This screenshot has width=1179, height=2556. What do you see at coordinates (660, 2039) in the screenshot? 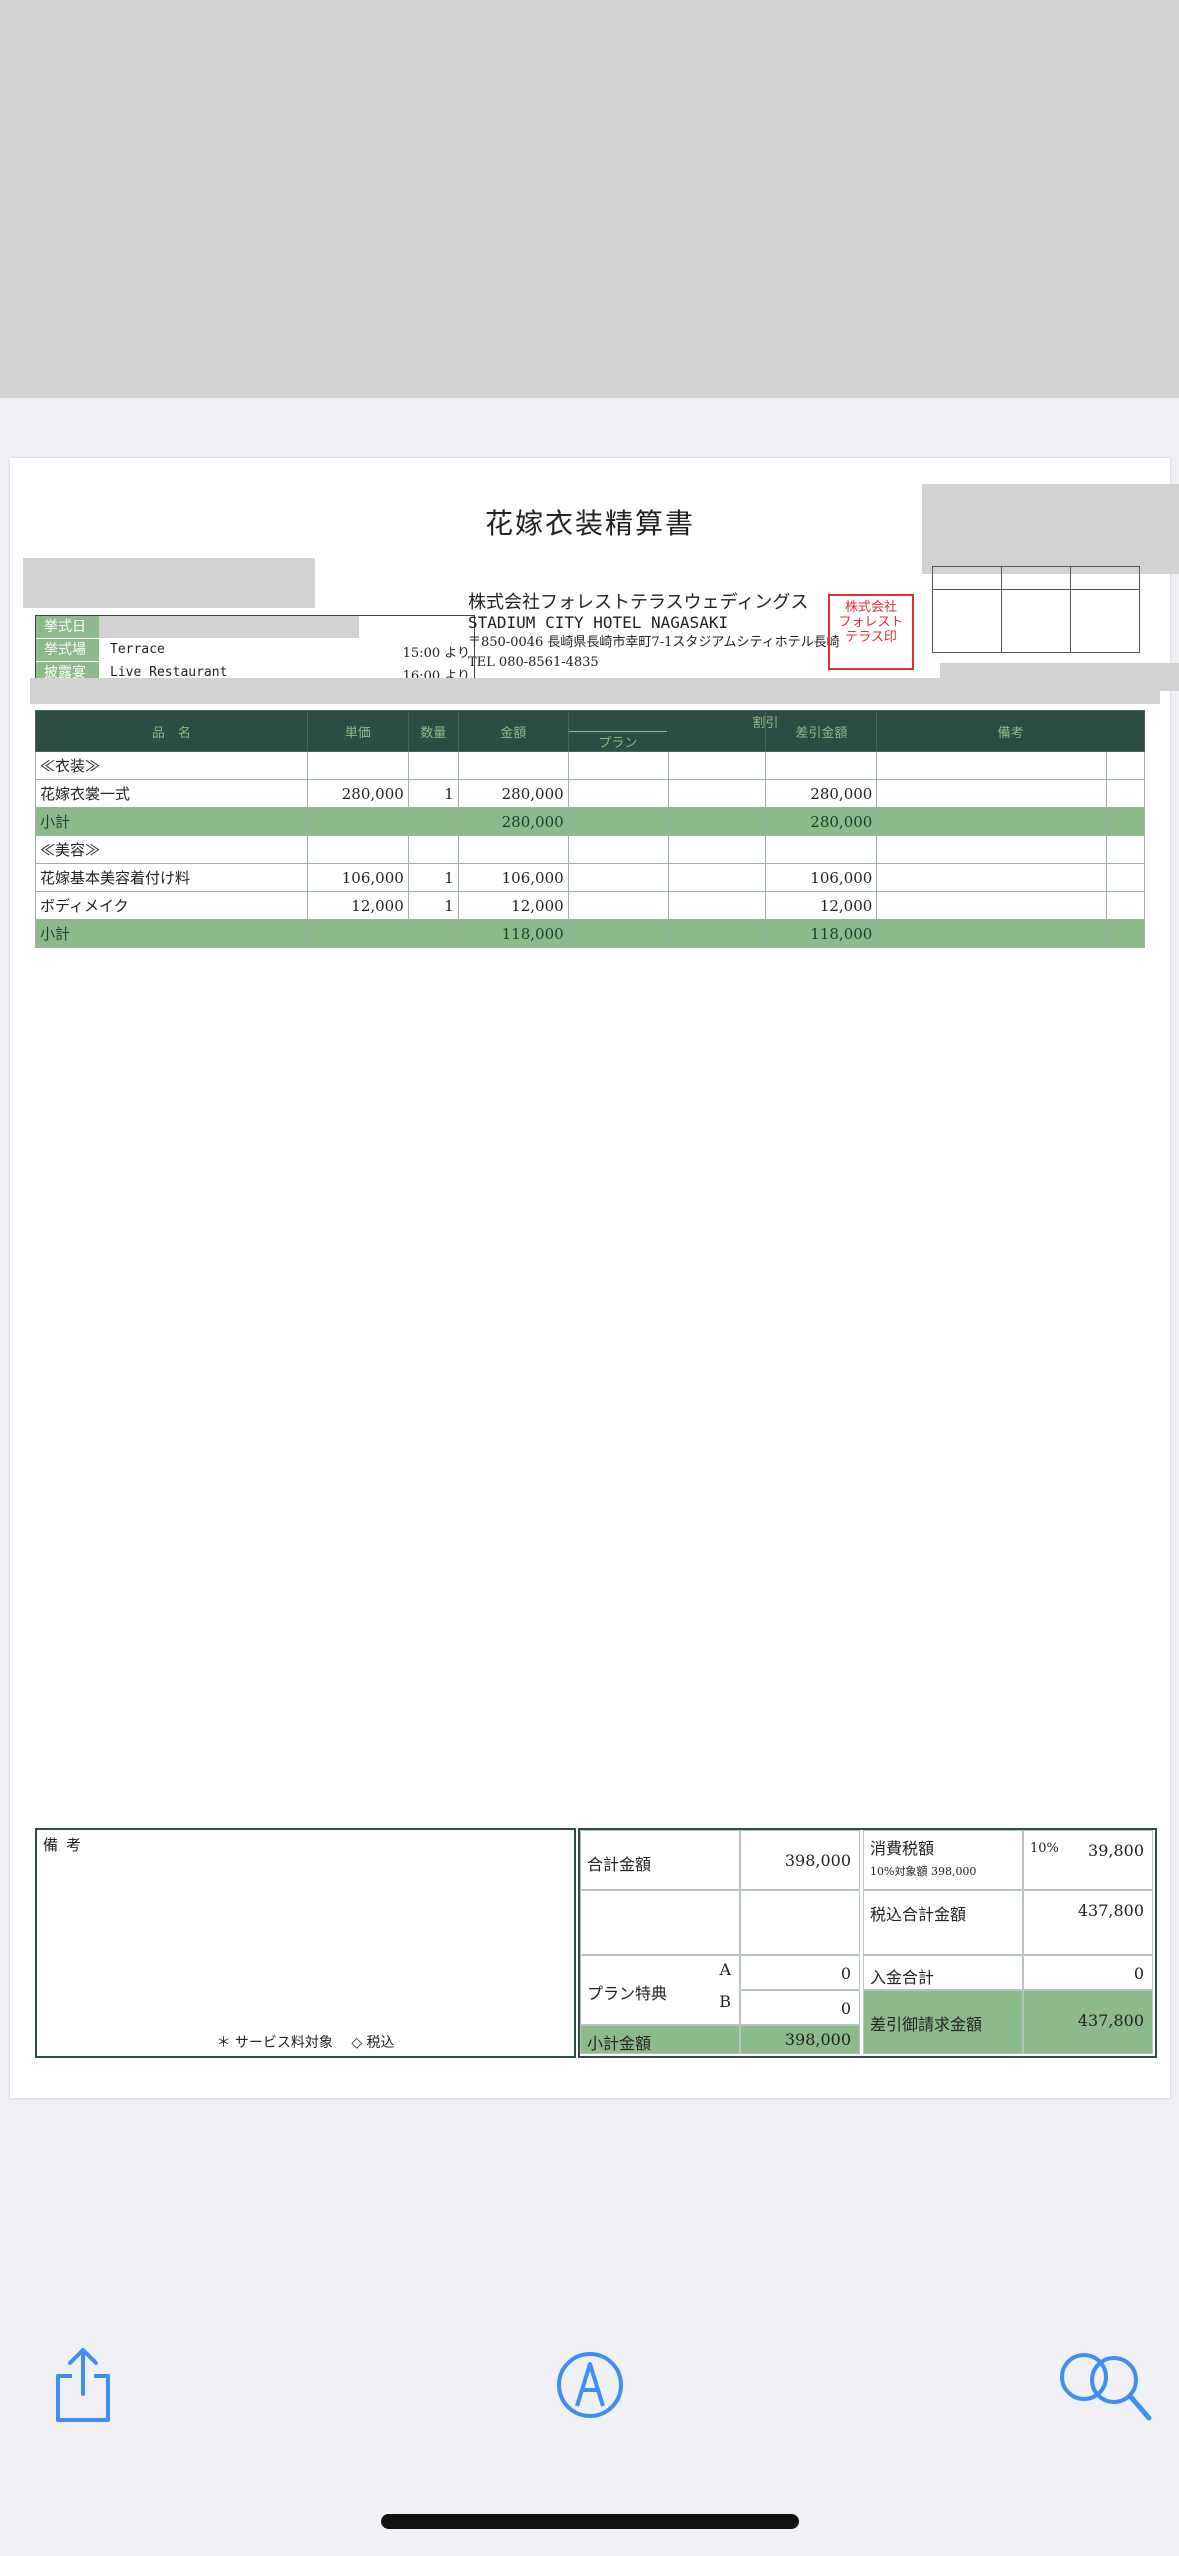
I see `subtotal-label-cell: 小計金額` at bounding box center [660, 2039].